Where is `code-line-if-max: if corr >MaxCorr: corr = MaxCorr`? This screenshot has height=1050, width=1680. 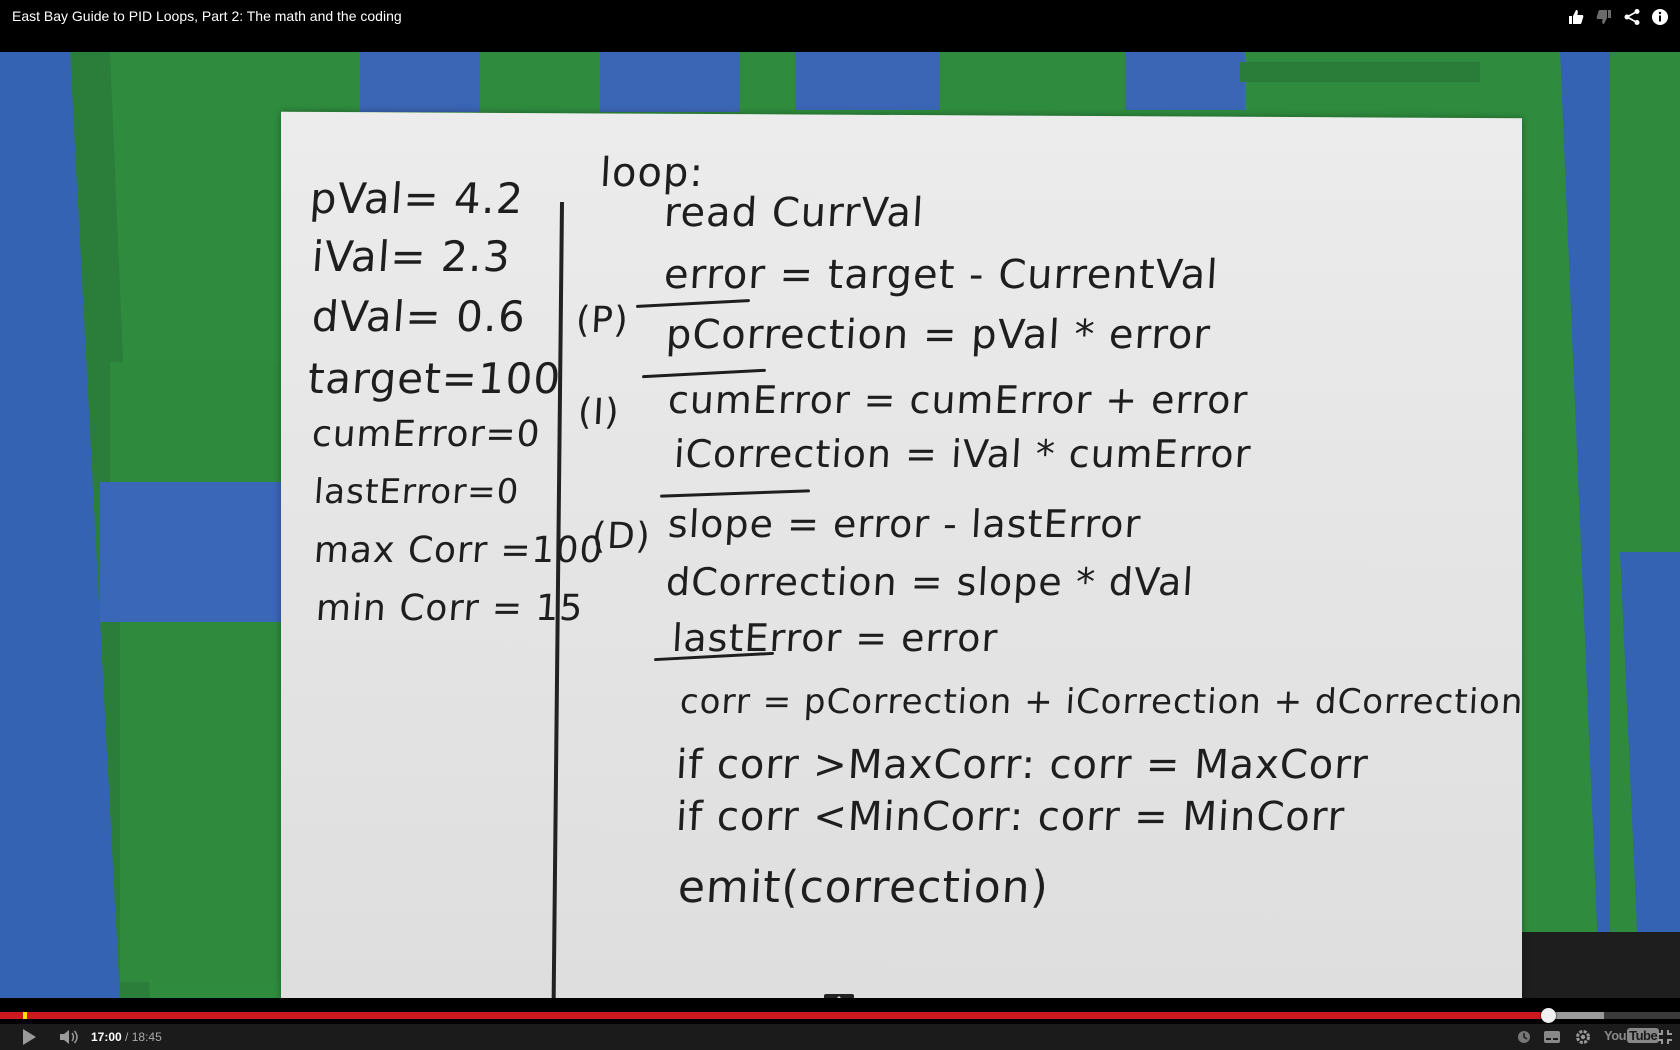
code-line-if-max: if corr >MaxCorr: corr = MaxCorr is located at coordinates (1022, 765).